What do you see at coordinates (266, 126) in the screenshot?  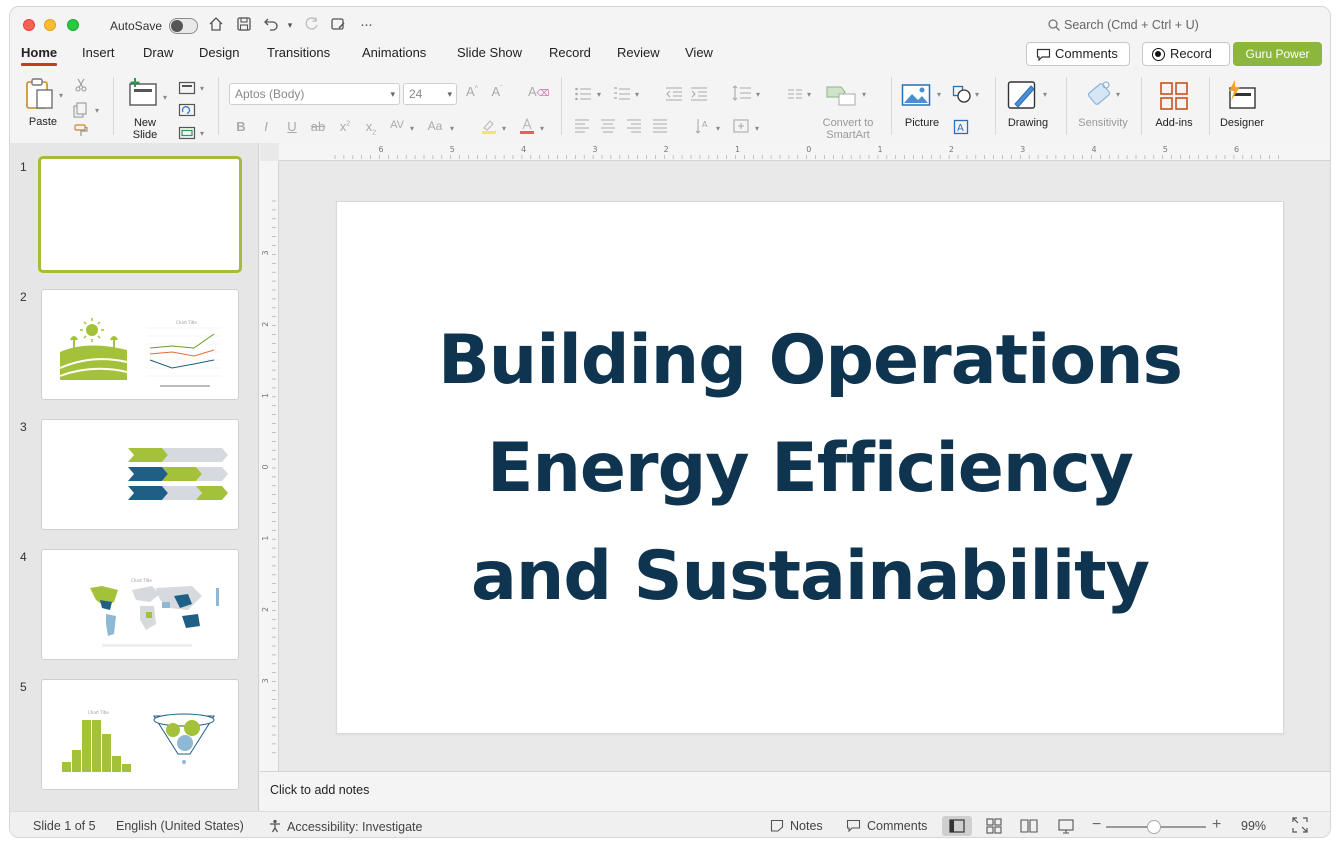 I see `italic-icon: I` at bounding box center [266, 126].